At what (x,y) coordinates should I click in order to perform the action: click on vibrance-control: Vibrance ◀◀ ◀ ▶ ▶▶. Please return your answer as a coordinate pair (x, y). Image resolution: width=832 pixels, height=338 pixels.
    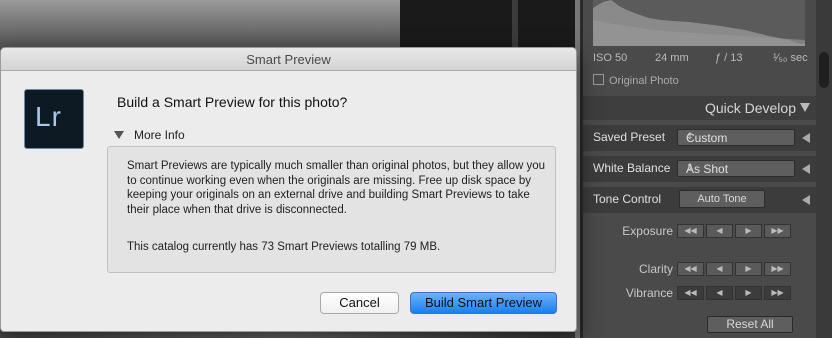
    Looking at the image, I should click on (699, 293).